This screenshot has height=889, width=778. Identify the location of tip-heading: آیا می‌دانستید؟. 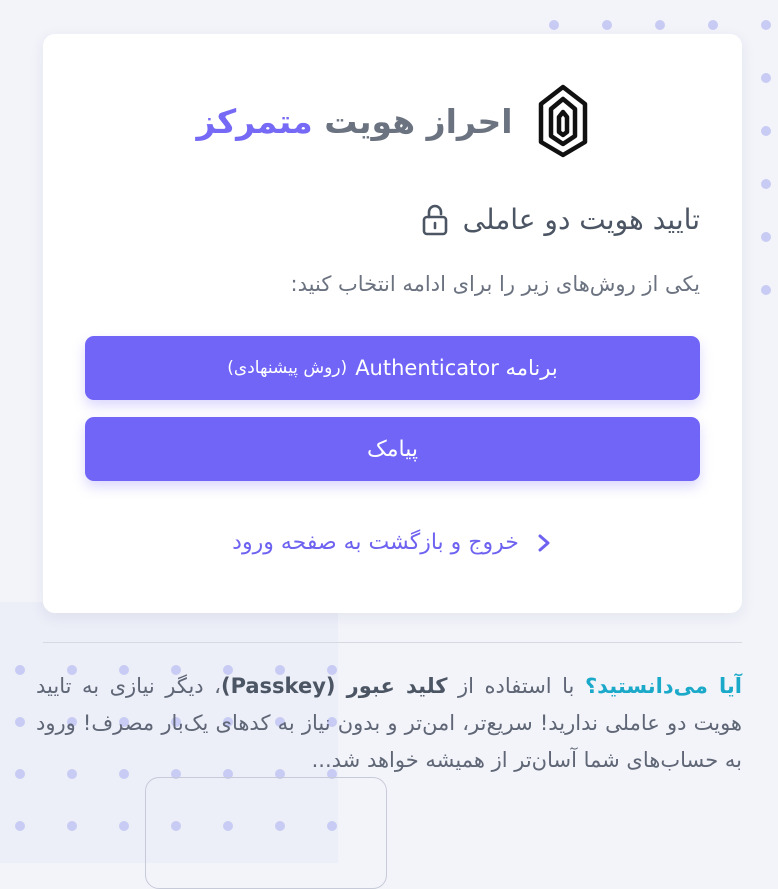
(663, 686).